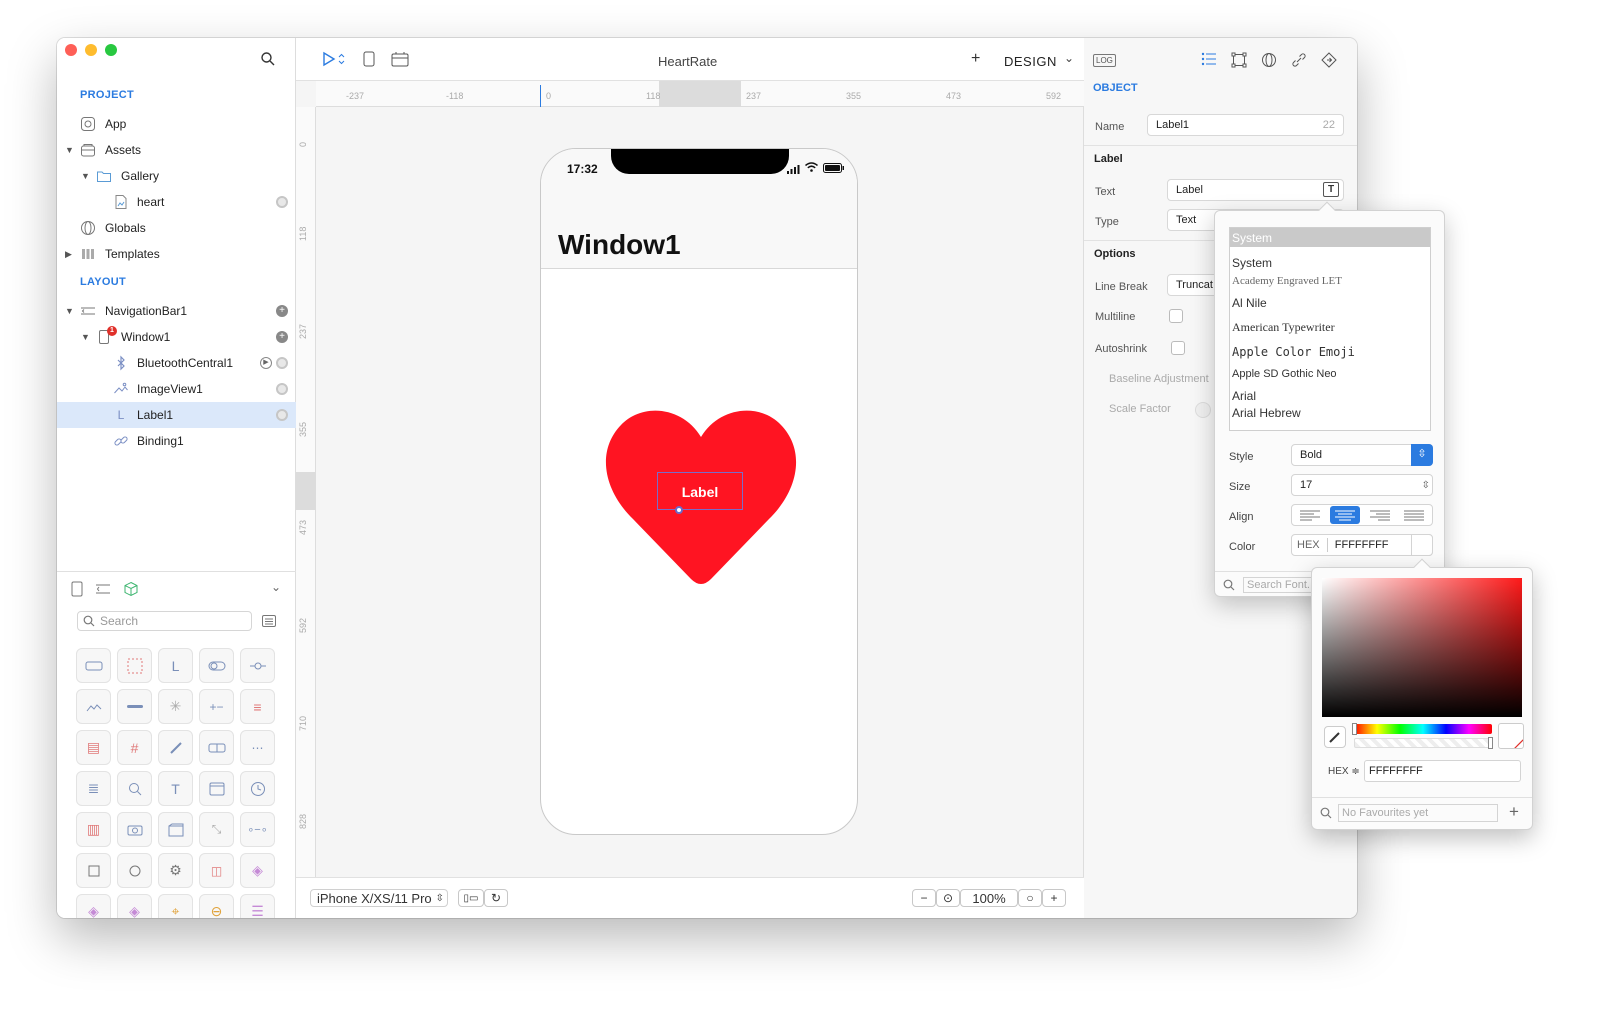  What do you see at coordinates (216, 829) in the screenshot?
I see `connector-component-icon: ⤡` at bounding box center [216, 829].